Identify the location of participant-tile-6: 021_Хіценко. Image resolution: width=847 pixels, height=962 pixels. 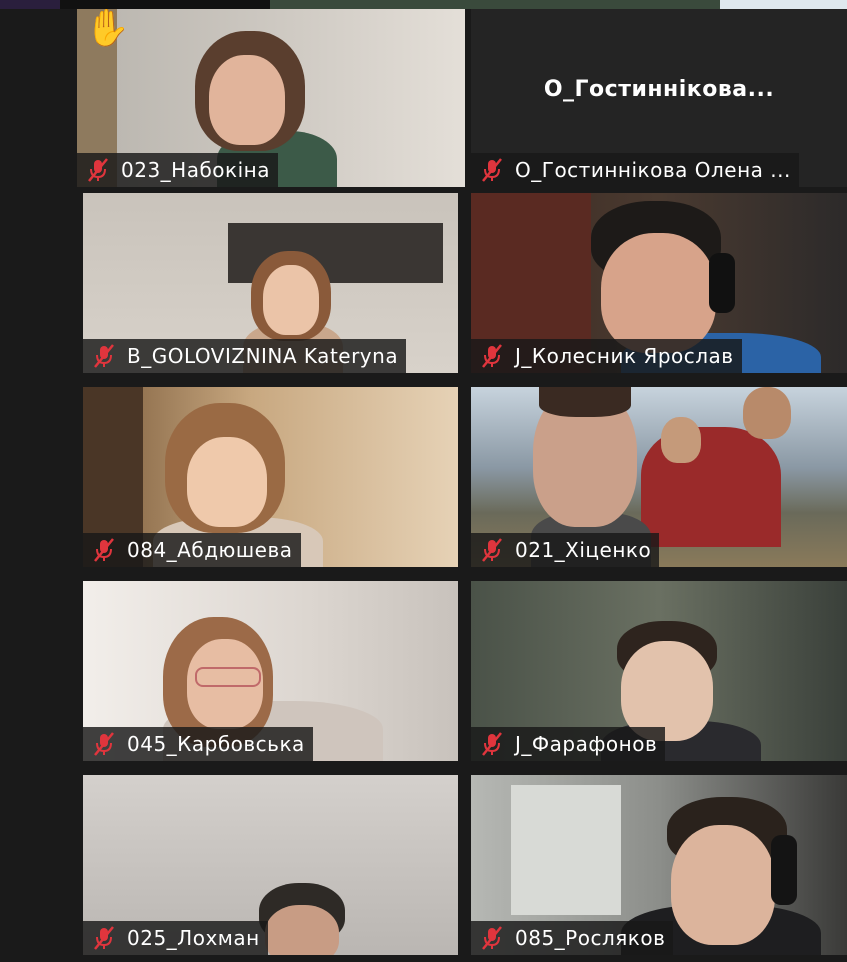
(659, 477).